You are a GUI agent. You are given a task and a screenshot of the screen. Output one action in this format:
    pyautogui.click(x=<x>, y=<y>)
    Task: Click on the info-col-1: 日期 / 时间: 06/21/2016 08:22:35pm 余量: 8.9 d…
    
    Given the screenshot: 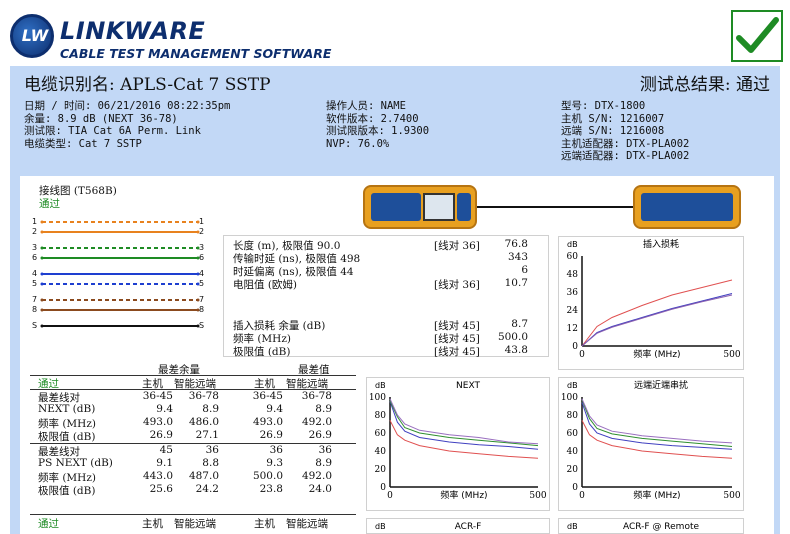 What is the action you would take?
    pyautogui.click(x=127, y=125)
    